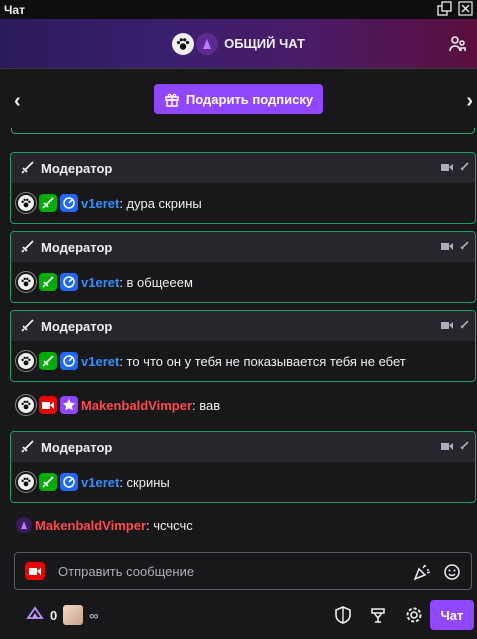 This screenshot has width=477, height=639. I want to click on moderator-message: Модератор v1eret : дура скрины, so click(243, 188).